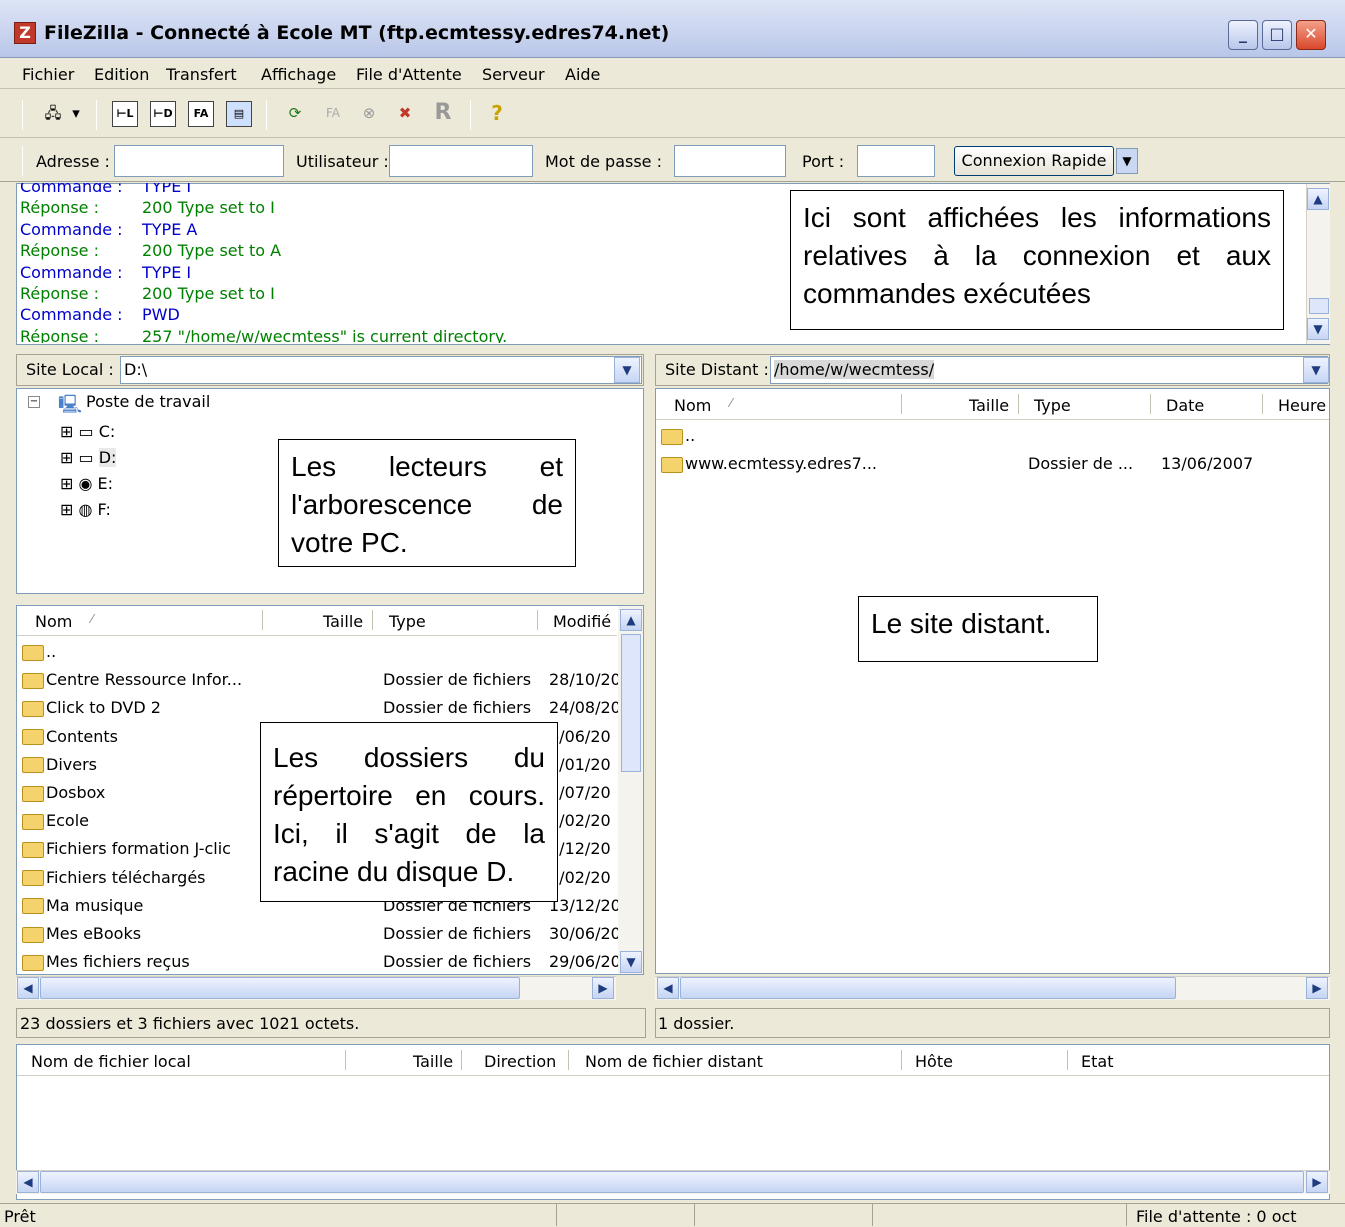 This screenshot has height=1227, width=1345. Describe the element at coordinates (208, 208) in the screenshot. I see `log-message: 200 Type set to I` at that location.